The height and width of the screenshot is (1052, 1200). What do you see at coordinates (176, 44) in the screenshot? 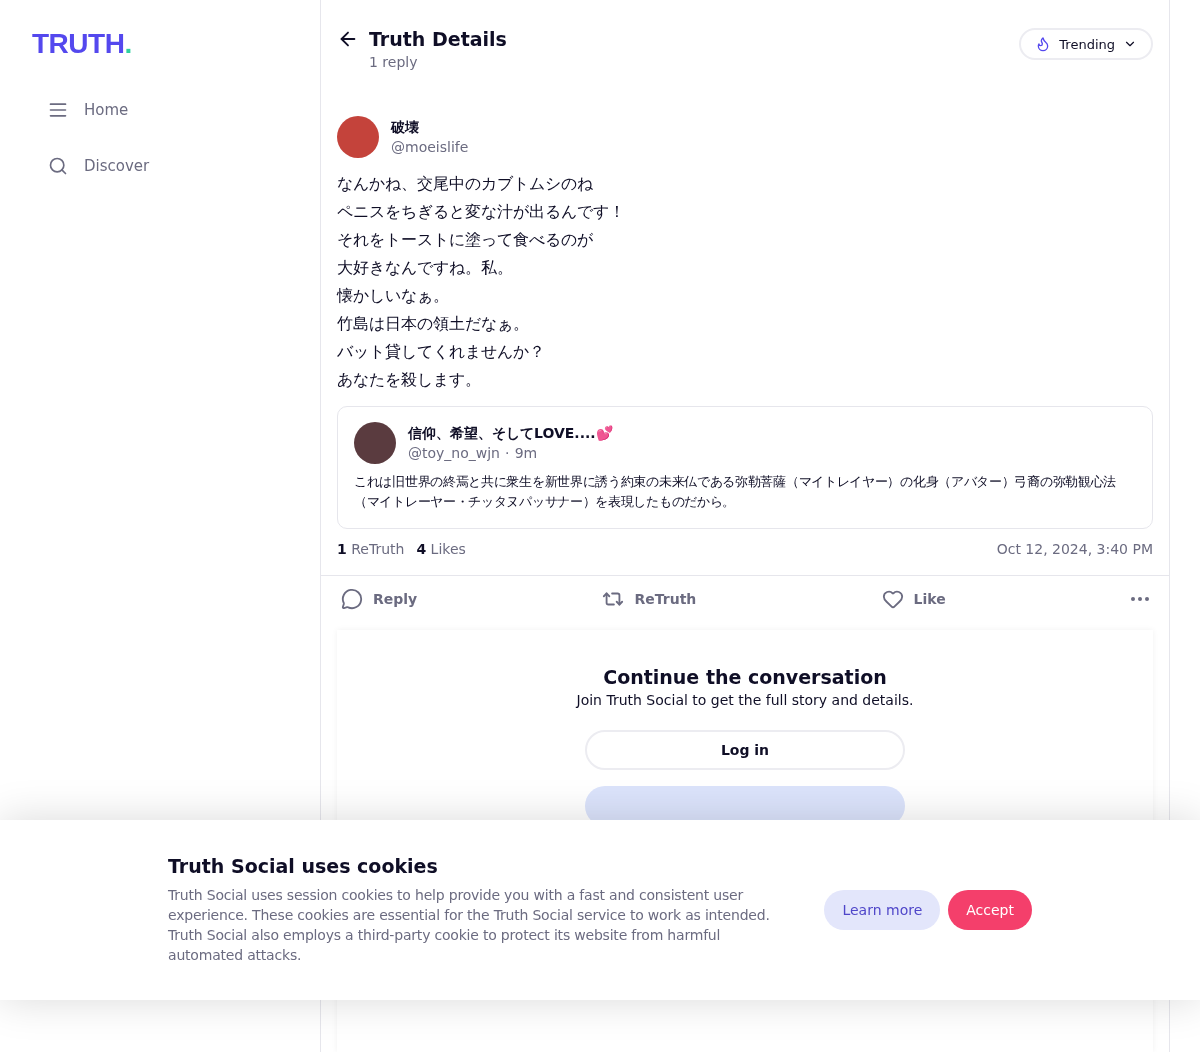
I see `logo: TRUTH.` at bounding box center [176, 44].